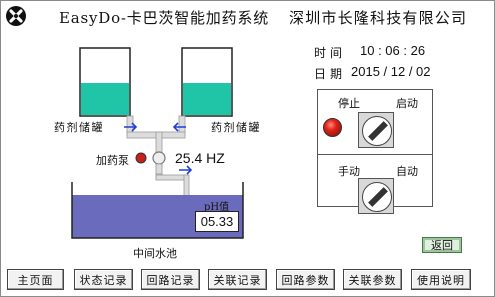 Image resolution: width=495 pixels, height=297 pixels. What do you see at coordinates (441, 279) in the screenshot?
I see `nav-help-button: 使用说明` at bounding box center [441, 279].